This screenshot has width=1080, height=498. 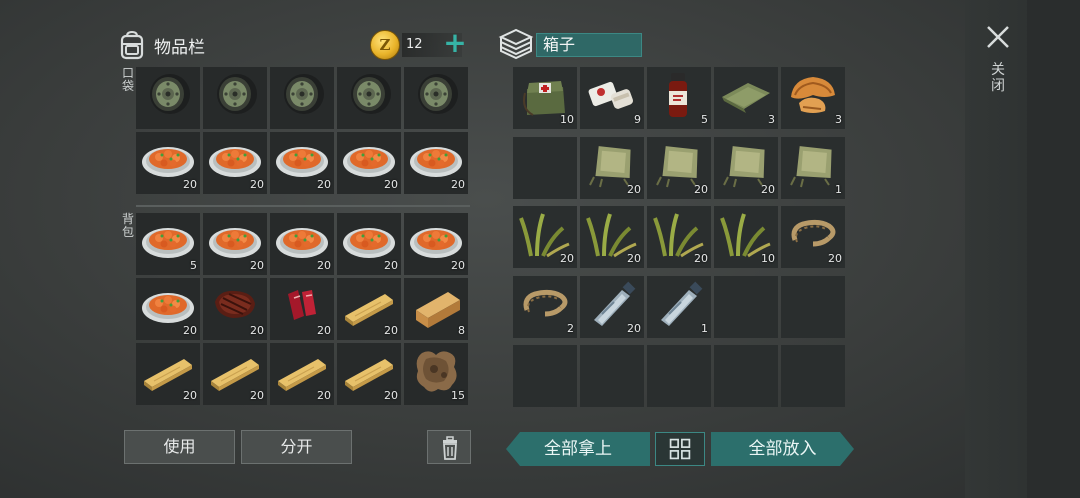 What do you see at coordinates (461, 330) in the screenshot?
I see `item-count: 8` at bounding box center [461, 330].